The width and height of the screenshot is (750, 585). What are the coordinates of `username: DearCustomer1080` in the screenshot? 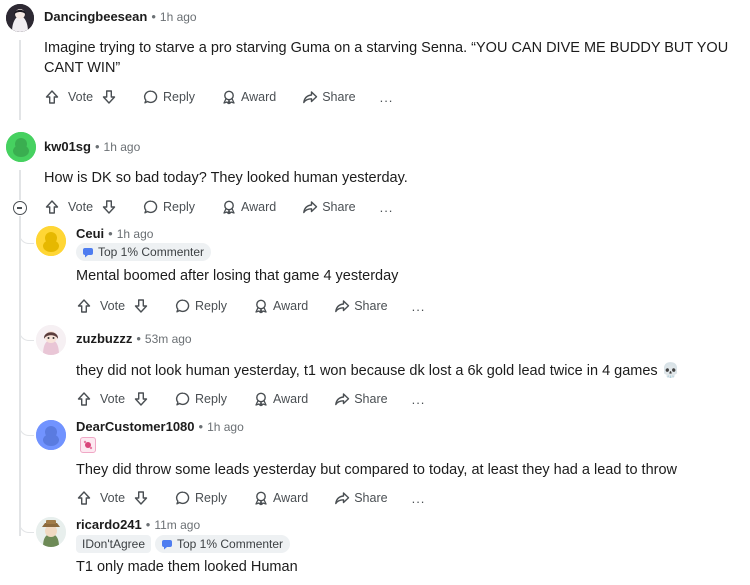 It's located at (135, 426).